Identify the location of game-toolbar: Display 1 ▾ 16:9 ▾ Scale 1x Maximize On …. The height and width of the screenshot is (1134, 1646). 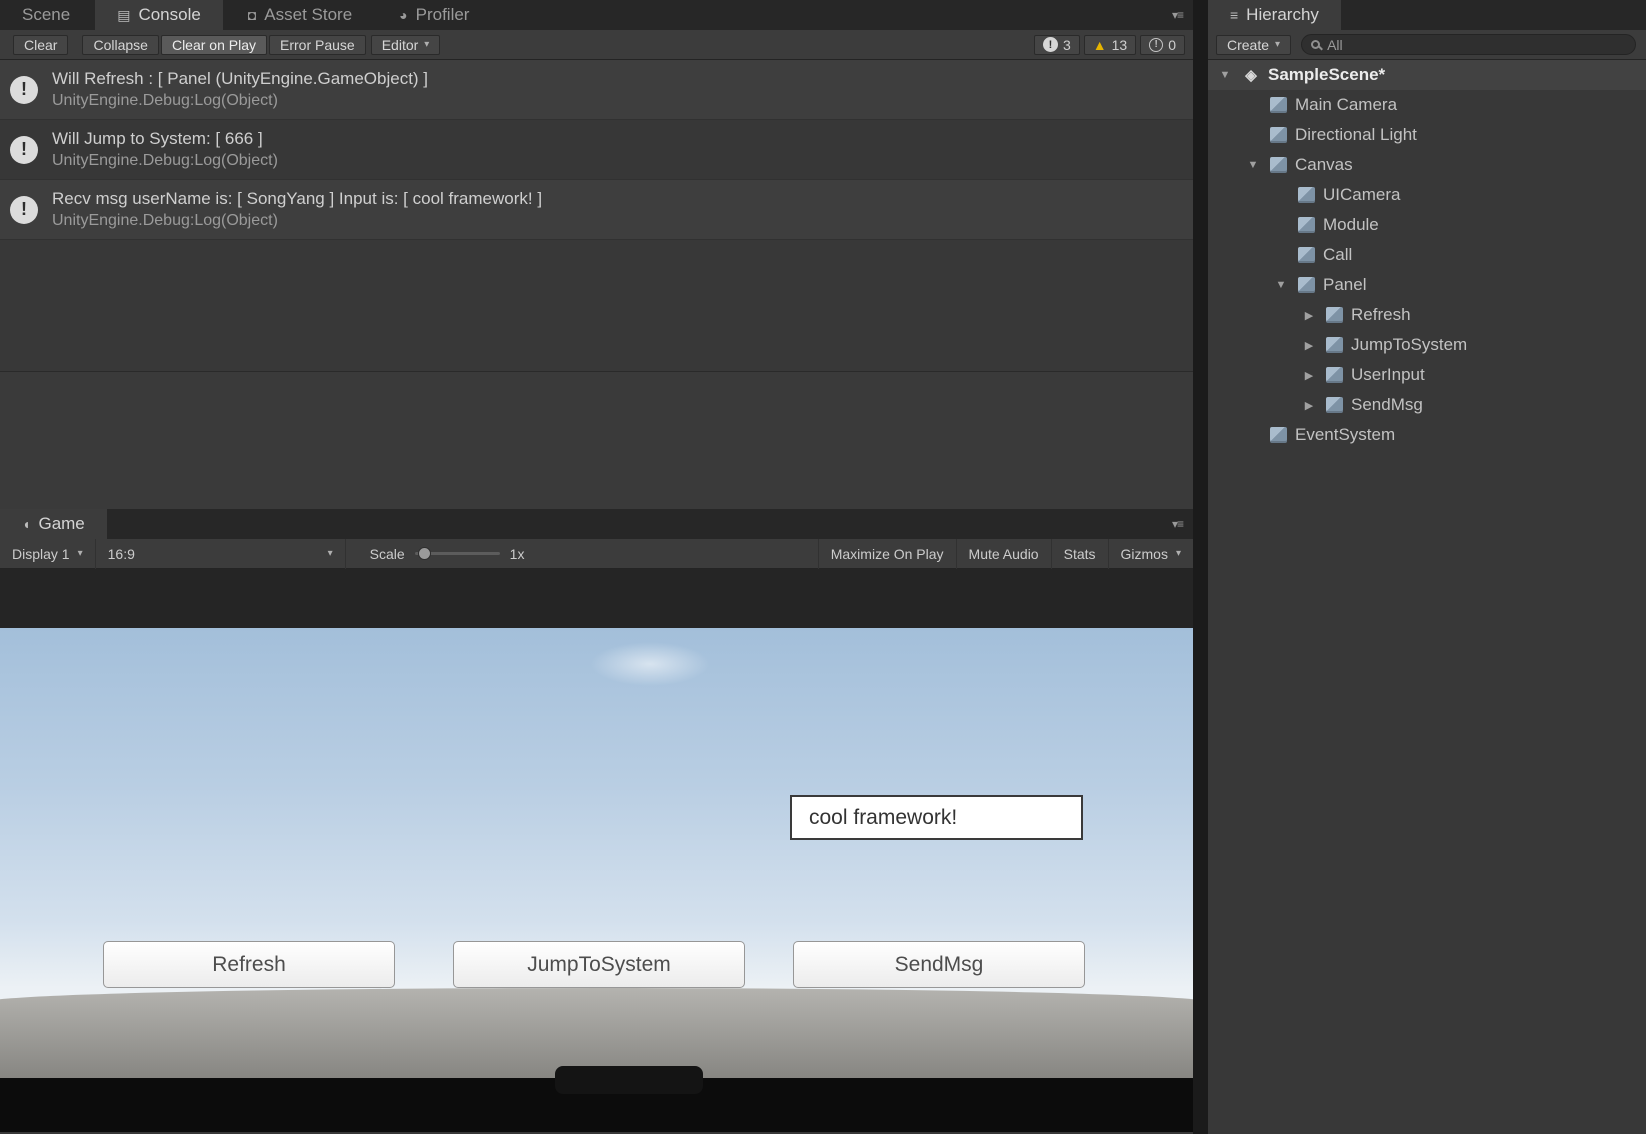
(596, 553).